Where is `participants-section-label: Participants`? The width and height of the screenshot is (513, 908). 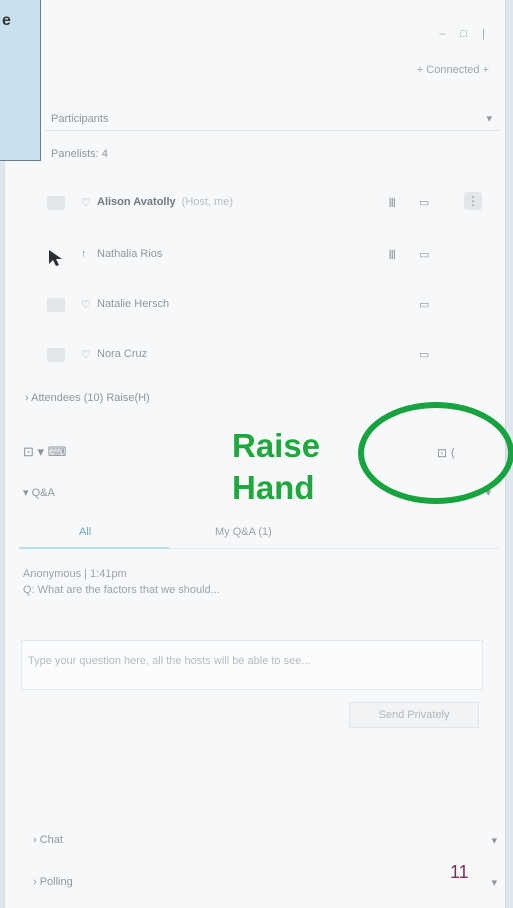
participants-section-label: Participants is located at coordinates (80, 119).